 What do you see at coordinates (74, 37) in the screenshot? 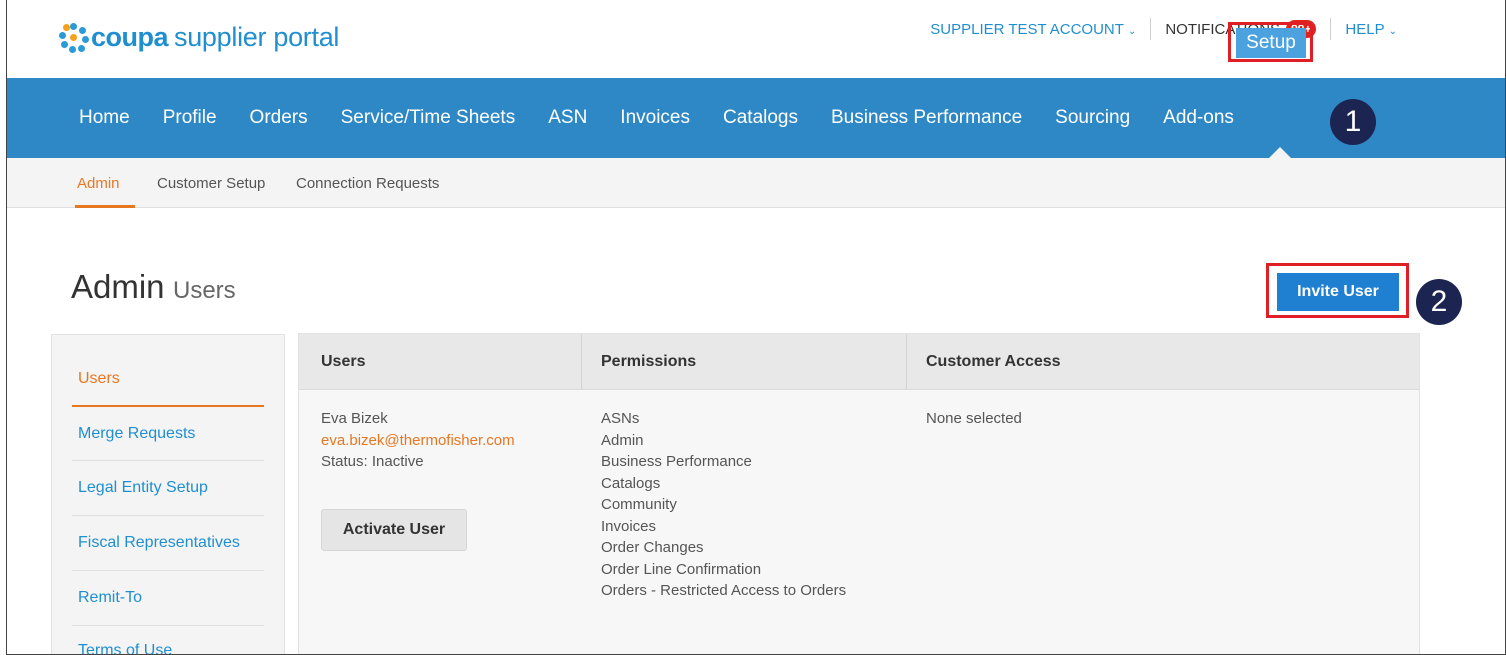
I see `coupa-logo-icon` at bounding box center [74, 37].